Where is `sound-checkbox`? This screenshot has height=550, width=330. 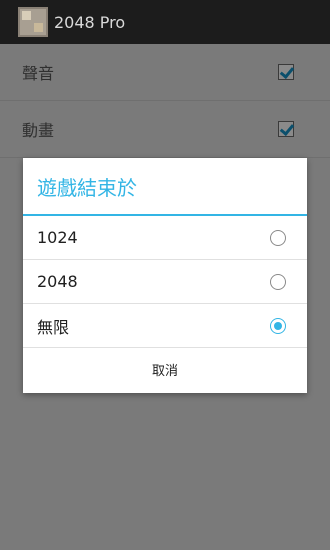 sound-checkbox is located at coordinates (286, 72).